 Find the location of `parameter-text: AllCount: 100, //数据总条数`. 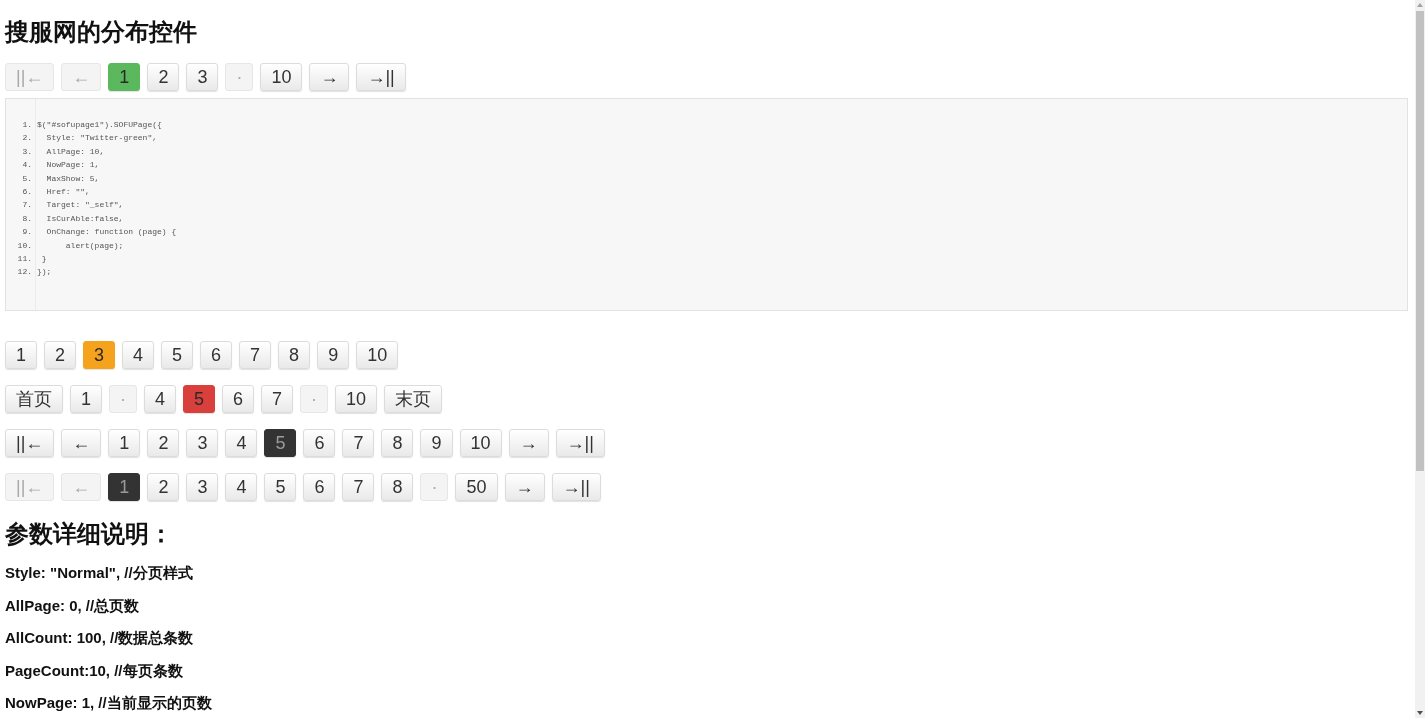

parameter-text: AllCount: 100, //数据总条数 is located at coordinates (100, 638).